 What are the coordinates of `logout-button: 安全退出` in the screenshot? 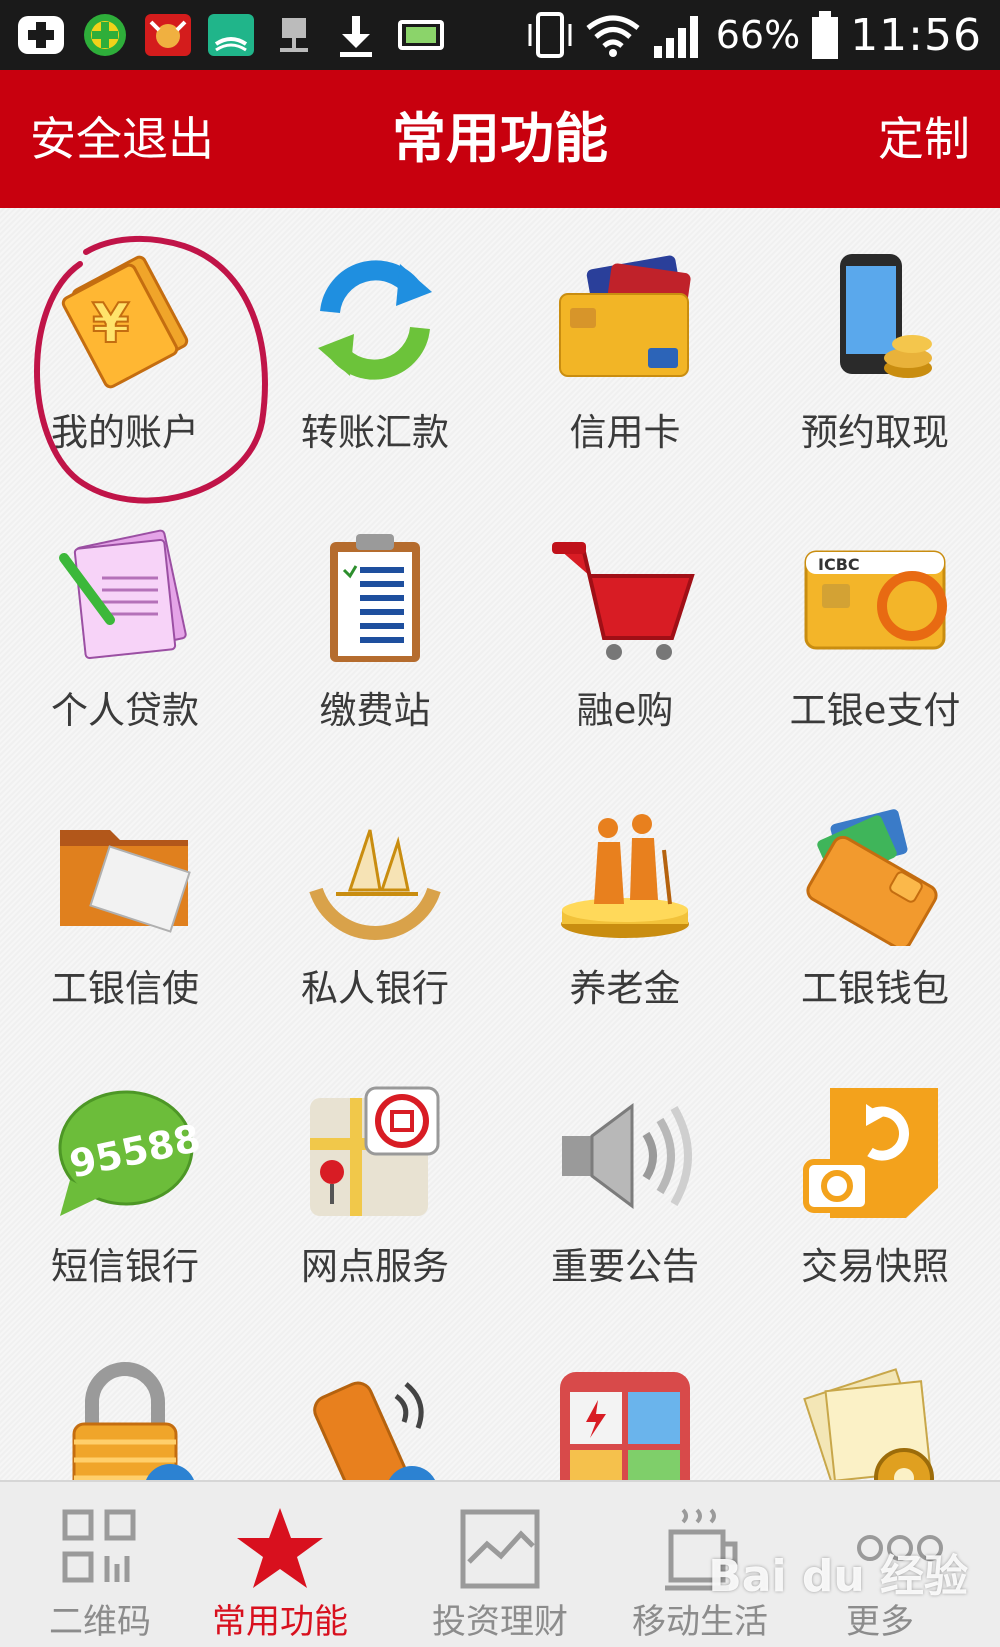 It's located at (122, 139).